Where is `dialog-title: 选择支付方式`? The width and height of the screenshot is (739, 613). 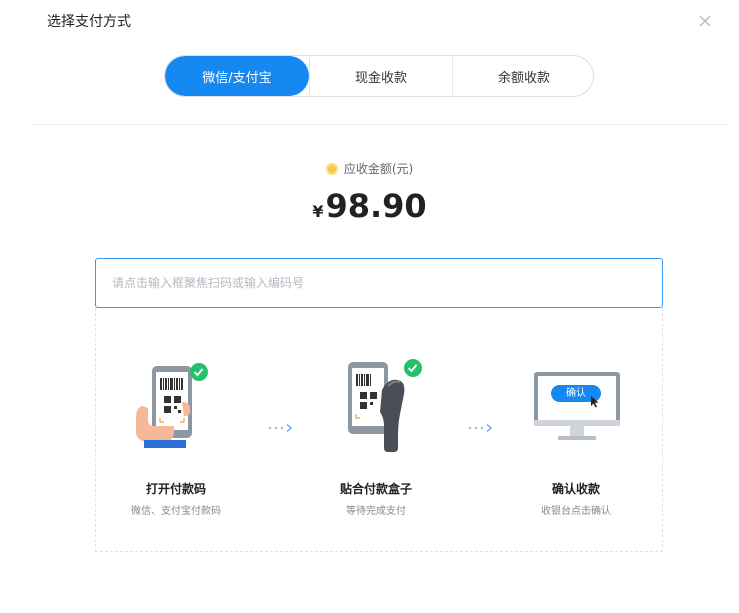
dialog-title: 选择支付方式 is located at coordinates (89, 22).